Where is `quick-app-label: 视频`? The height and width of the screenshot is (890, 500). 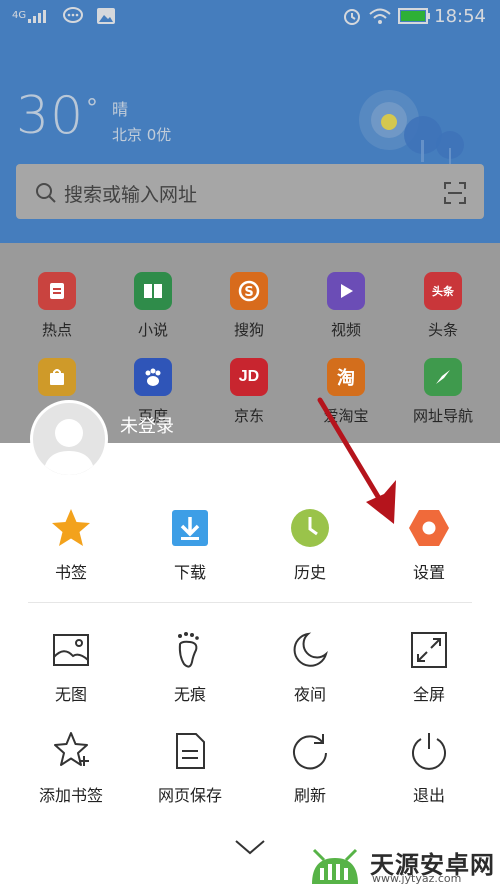 quick-app-label: 视频 is located at coordinates (345, 330).